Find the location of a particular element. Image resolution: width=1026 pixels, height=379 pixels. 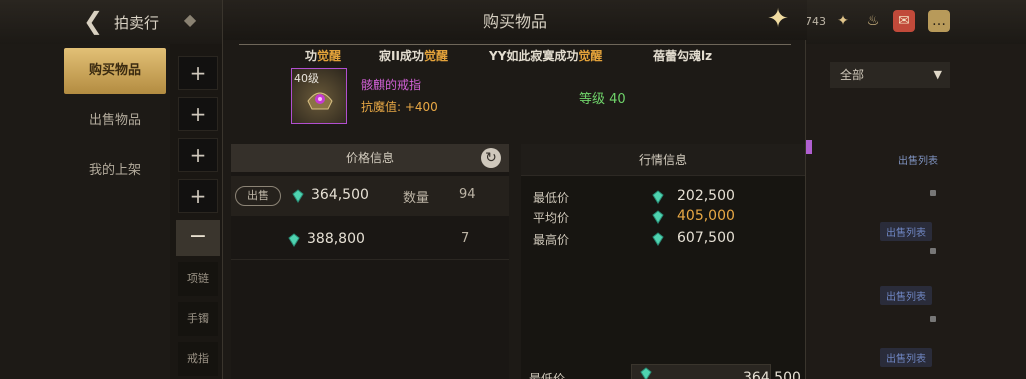

seller-name-text: 寂II成功 is located at coordinates (401, 56).